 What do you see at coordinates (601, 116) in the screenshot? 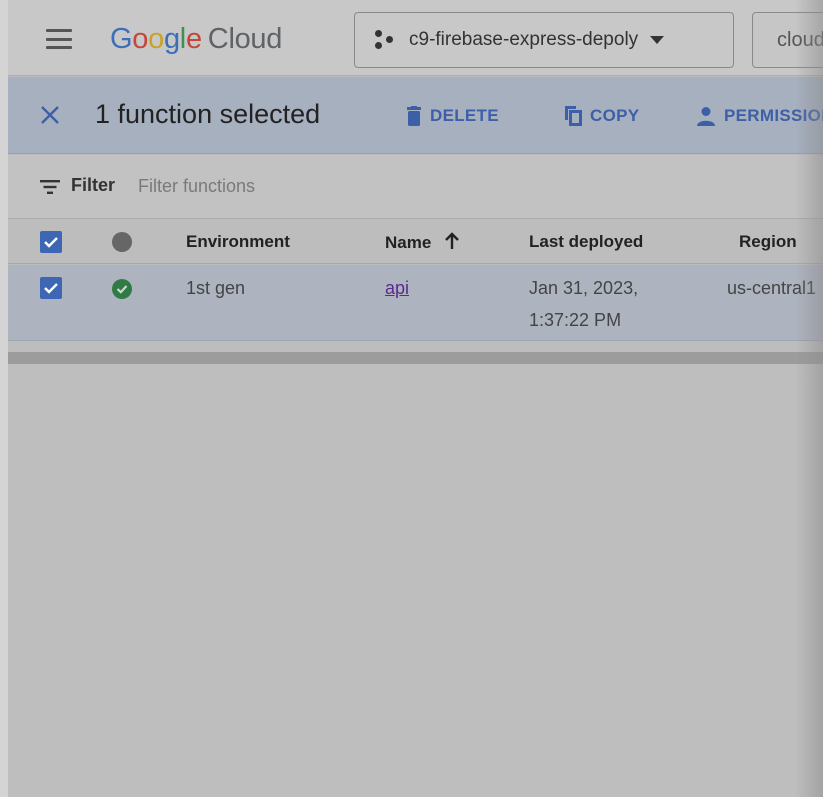
I see `copy-button: COPY` at bounding box center [601, 116].